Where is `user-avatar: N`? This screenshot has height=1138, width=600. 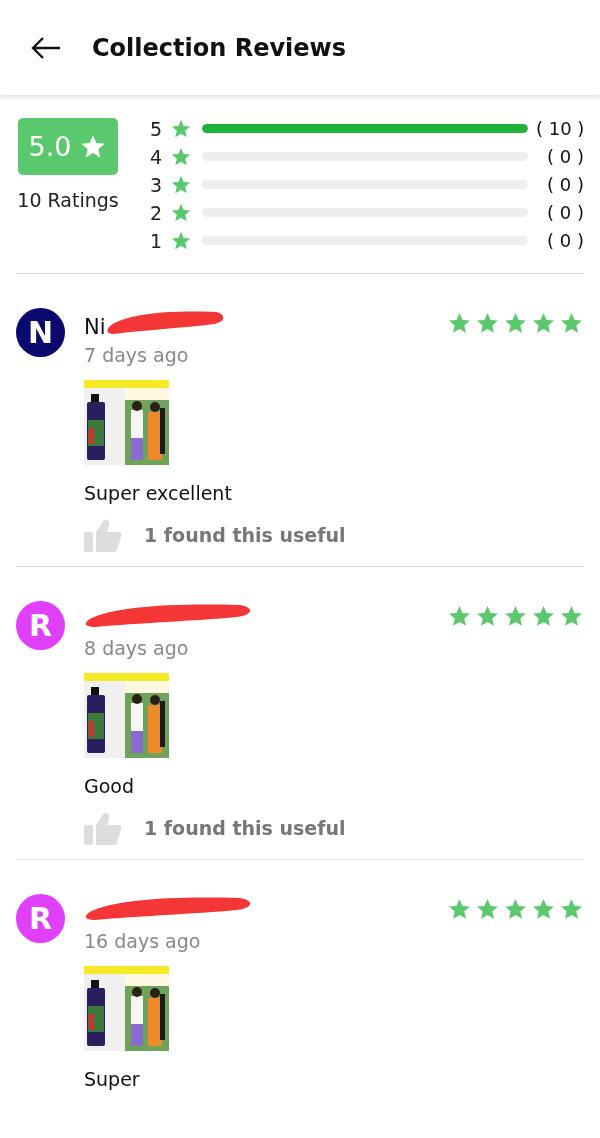
user-avatar: N is located at coordinates (40, 332).